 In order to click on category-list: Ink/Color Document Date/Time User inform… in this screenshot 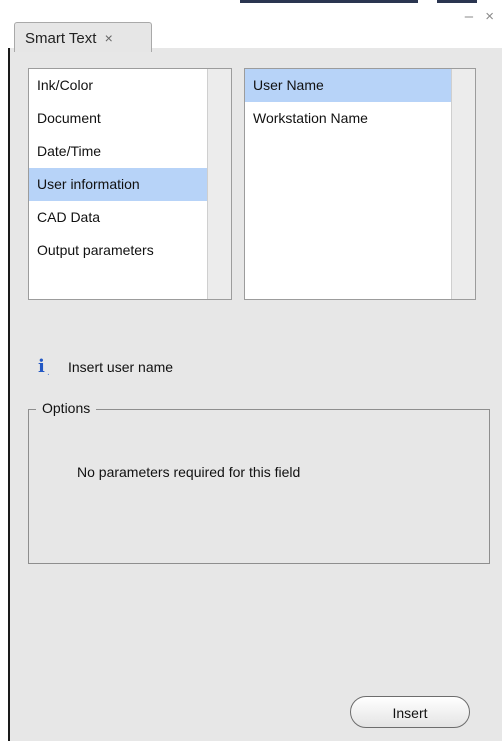, I will do `click(130, 184)`.